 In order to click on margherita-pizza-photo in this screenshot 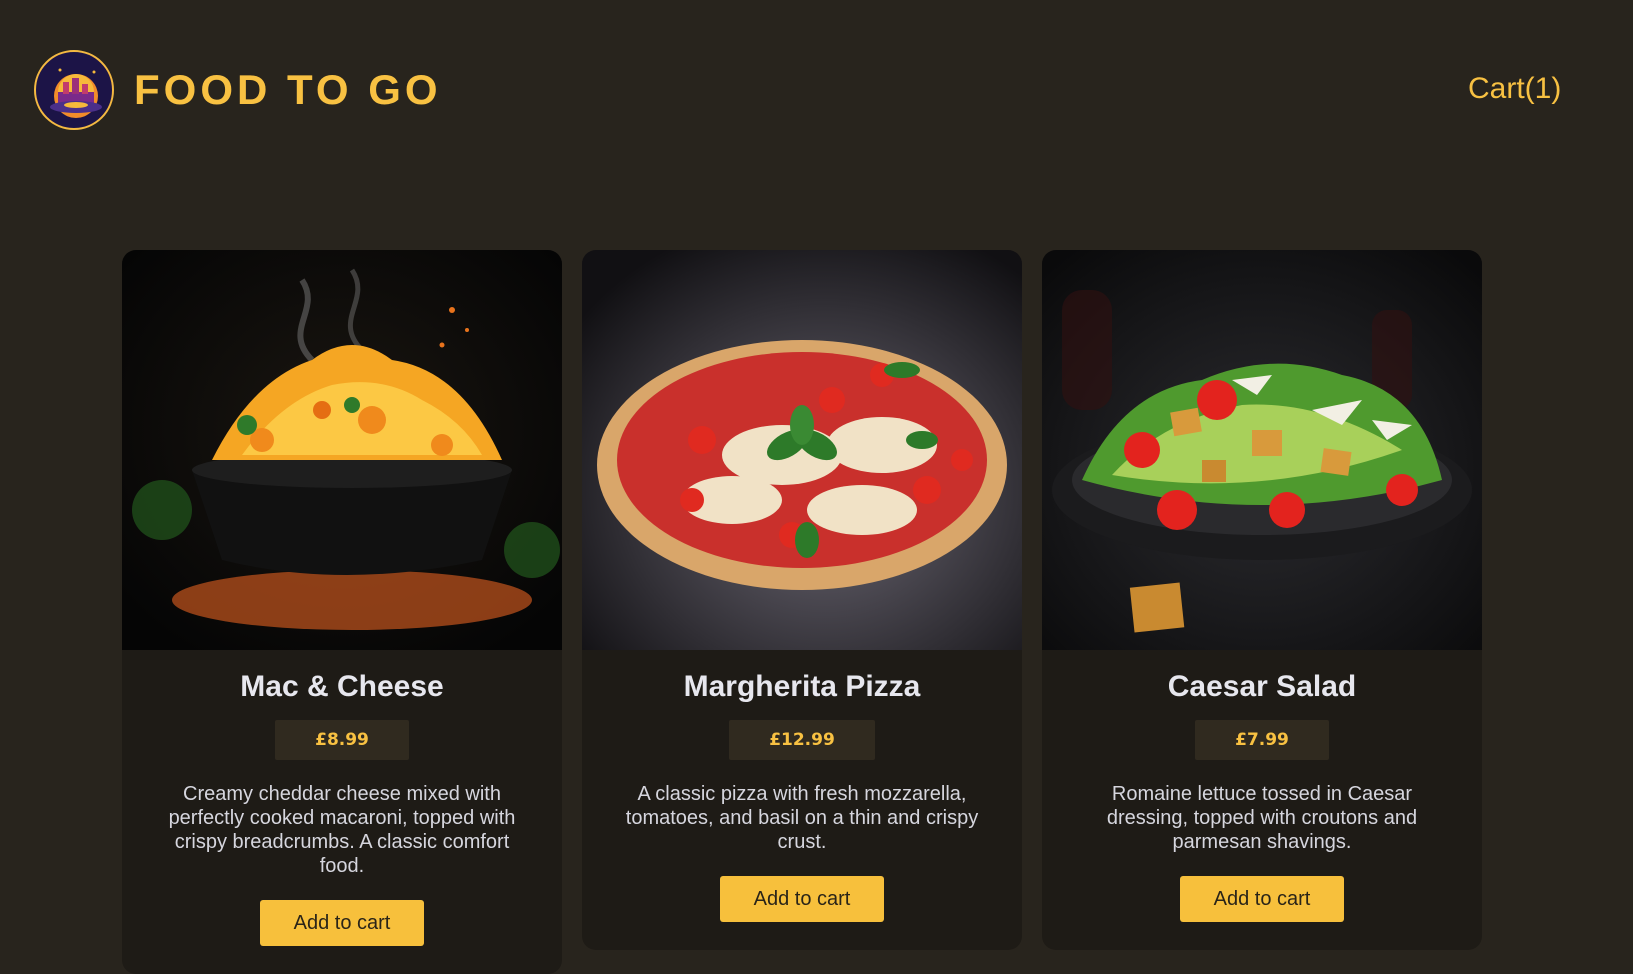, I will do `click(802, 450)`.